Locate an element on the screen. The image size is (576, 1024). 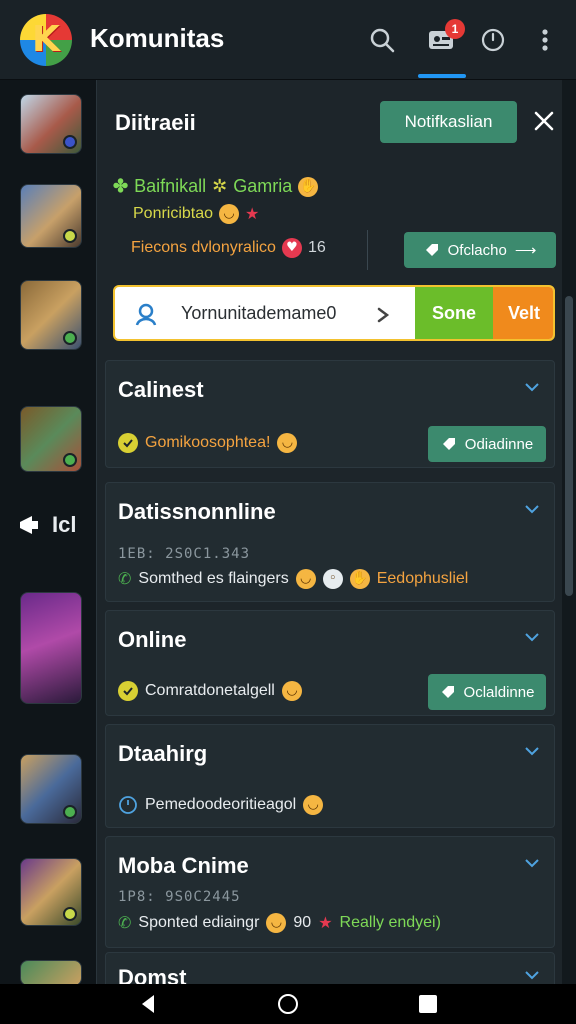
velt-button: Velt is located at coordinates (523, 313).